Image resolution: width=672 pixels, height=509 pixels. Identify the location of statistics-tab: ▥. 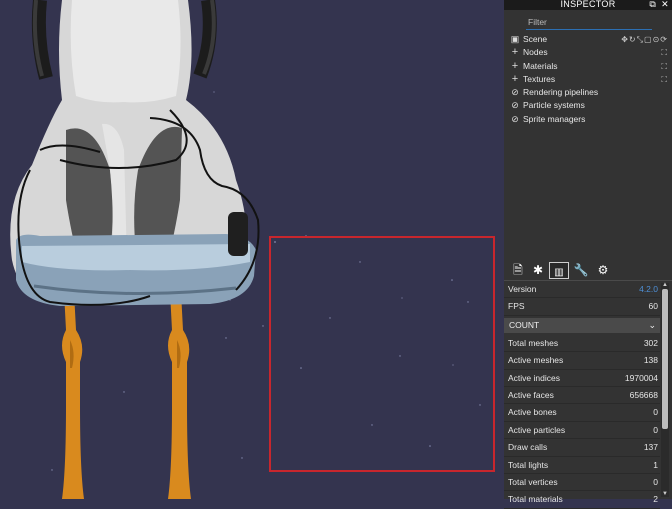
(559, 270).